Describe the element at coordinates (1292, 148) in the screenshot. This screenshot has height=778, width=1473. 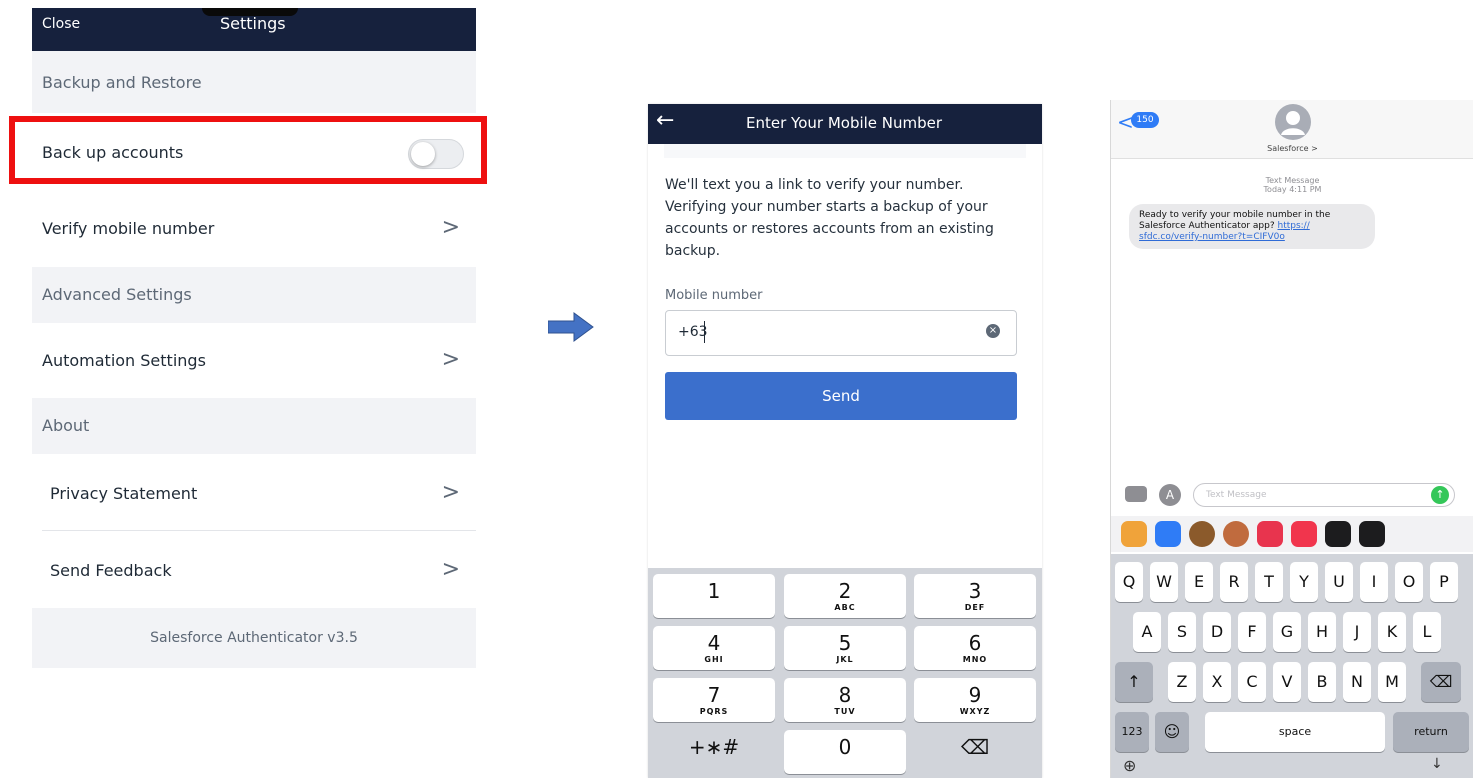
I see `contact-name: Salesforce >` at that location.